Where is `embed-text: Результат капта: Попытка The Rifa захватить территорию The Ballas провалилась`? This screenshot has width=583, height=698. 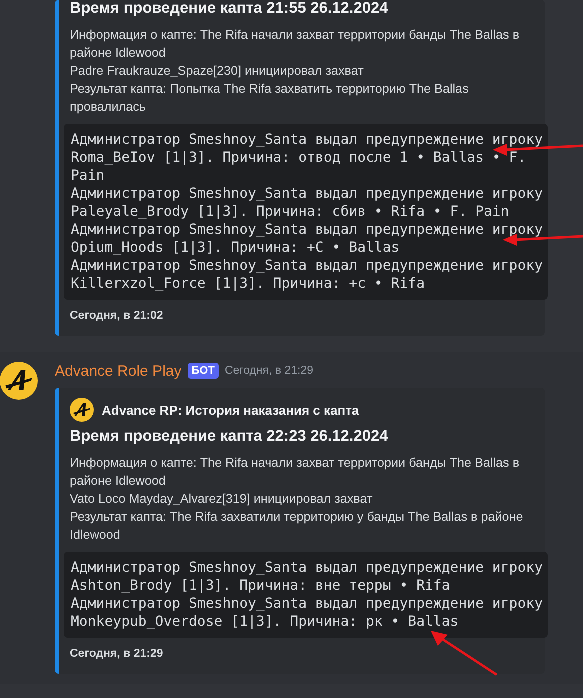 embed-text: Результат капта: Попытка The Rifa захватить территорию The Ballas провалилась is located at coordinates (270, 98).